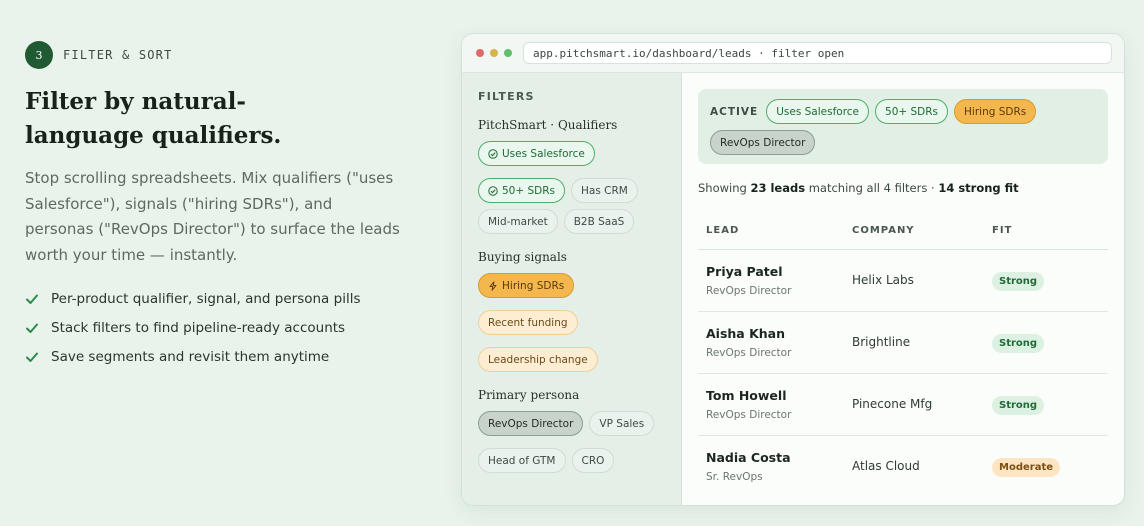  What do you see at coordinates (533, 285) in the screenshot?
I see `pill-label: Hiring SDRs` at bounding box center [533, 285].